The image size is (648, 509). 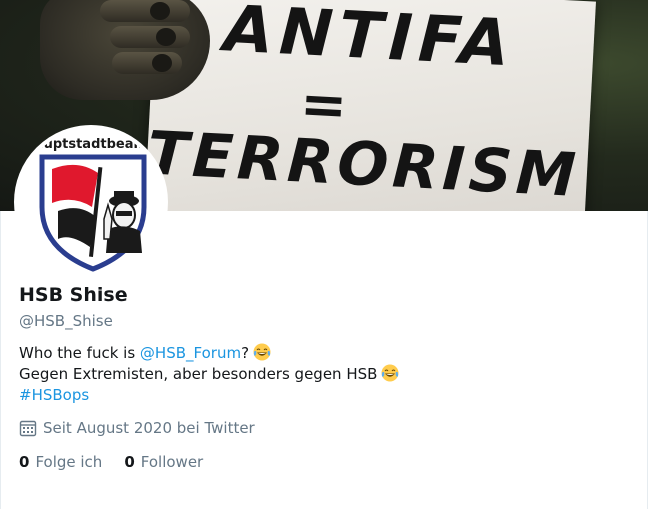 What do you see at coordinates (190, 353) in the screenshot?
I see `mention-link: @HSB_Forum` at bounding box center [190, 353].